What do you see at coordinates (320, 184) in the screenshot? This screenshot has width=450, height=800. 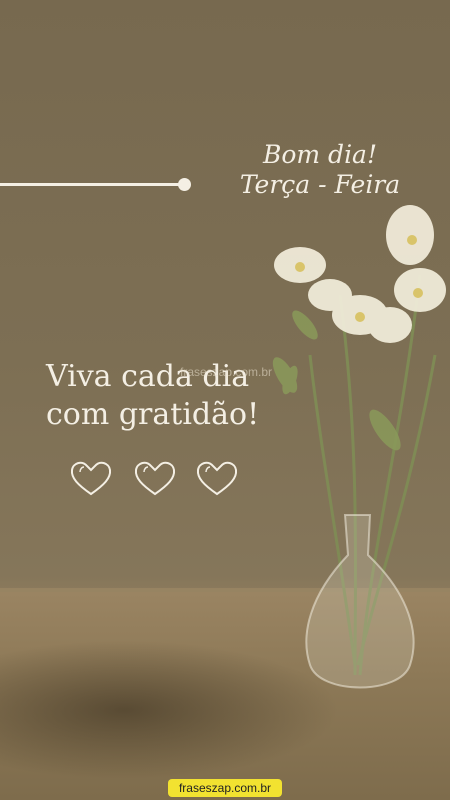 I see `greeting-line-2: Terça - Feira` at bounding box center [320, 184].